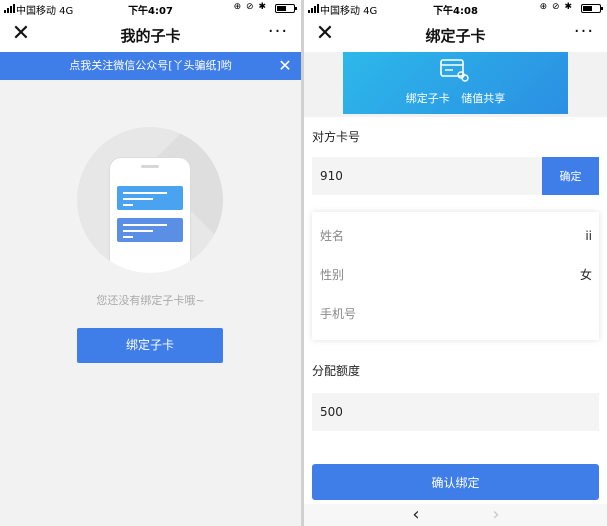  Describe the element at coordinates (455, 515) in the screenshot. I see `browser-bottom-nav: ‹ ›` at that location.